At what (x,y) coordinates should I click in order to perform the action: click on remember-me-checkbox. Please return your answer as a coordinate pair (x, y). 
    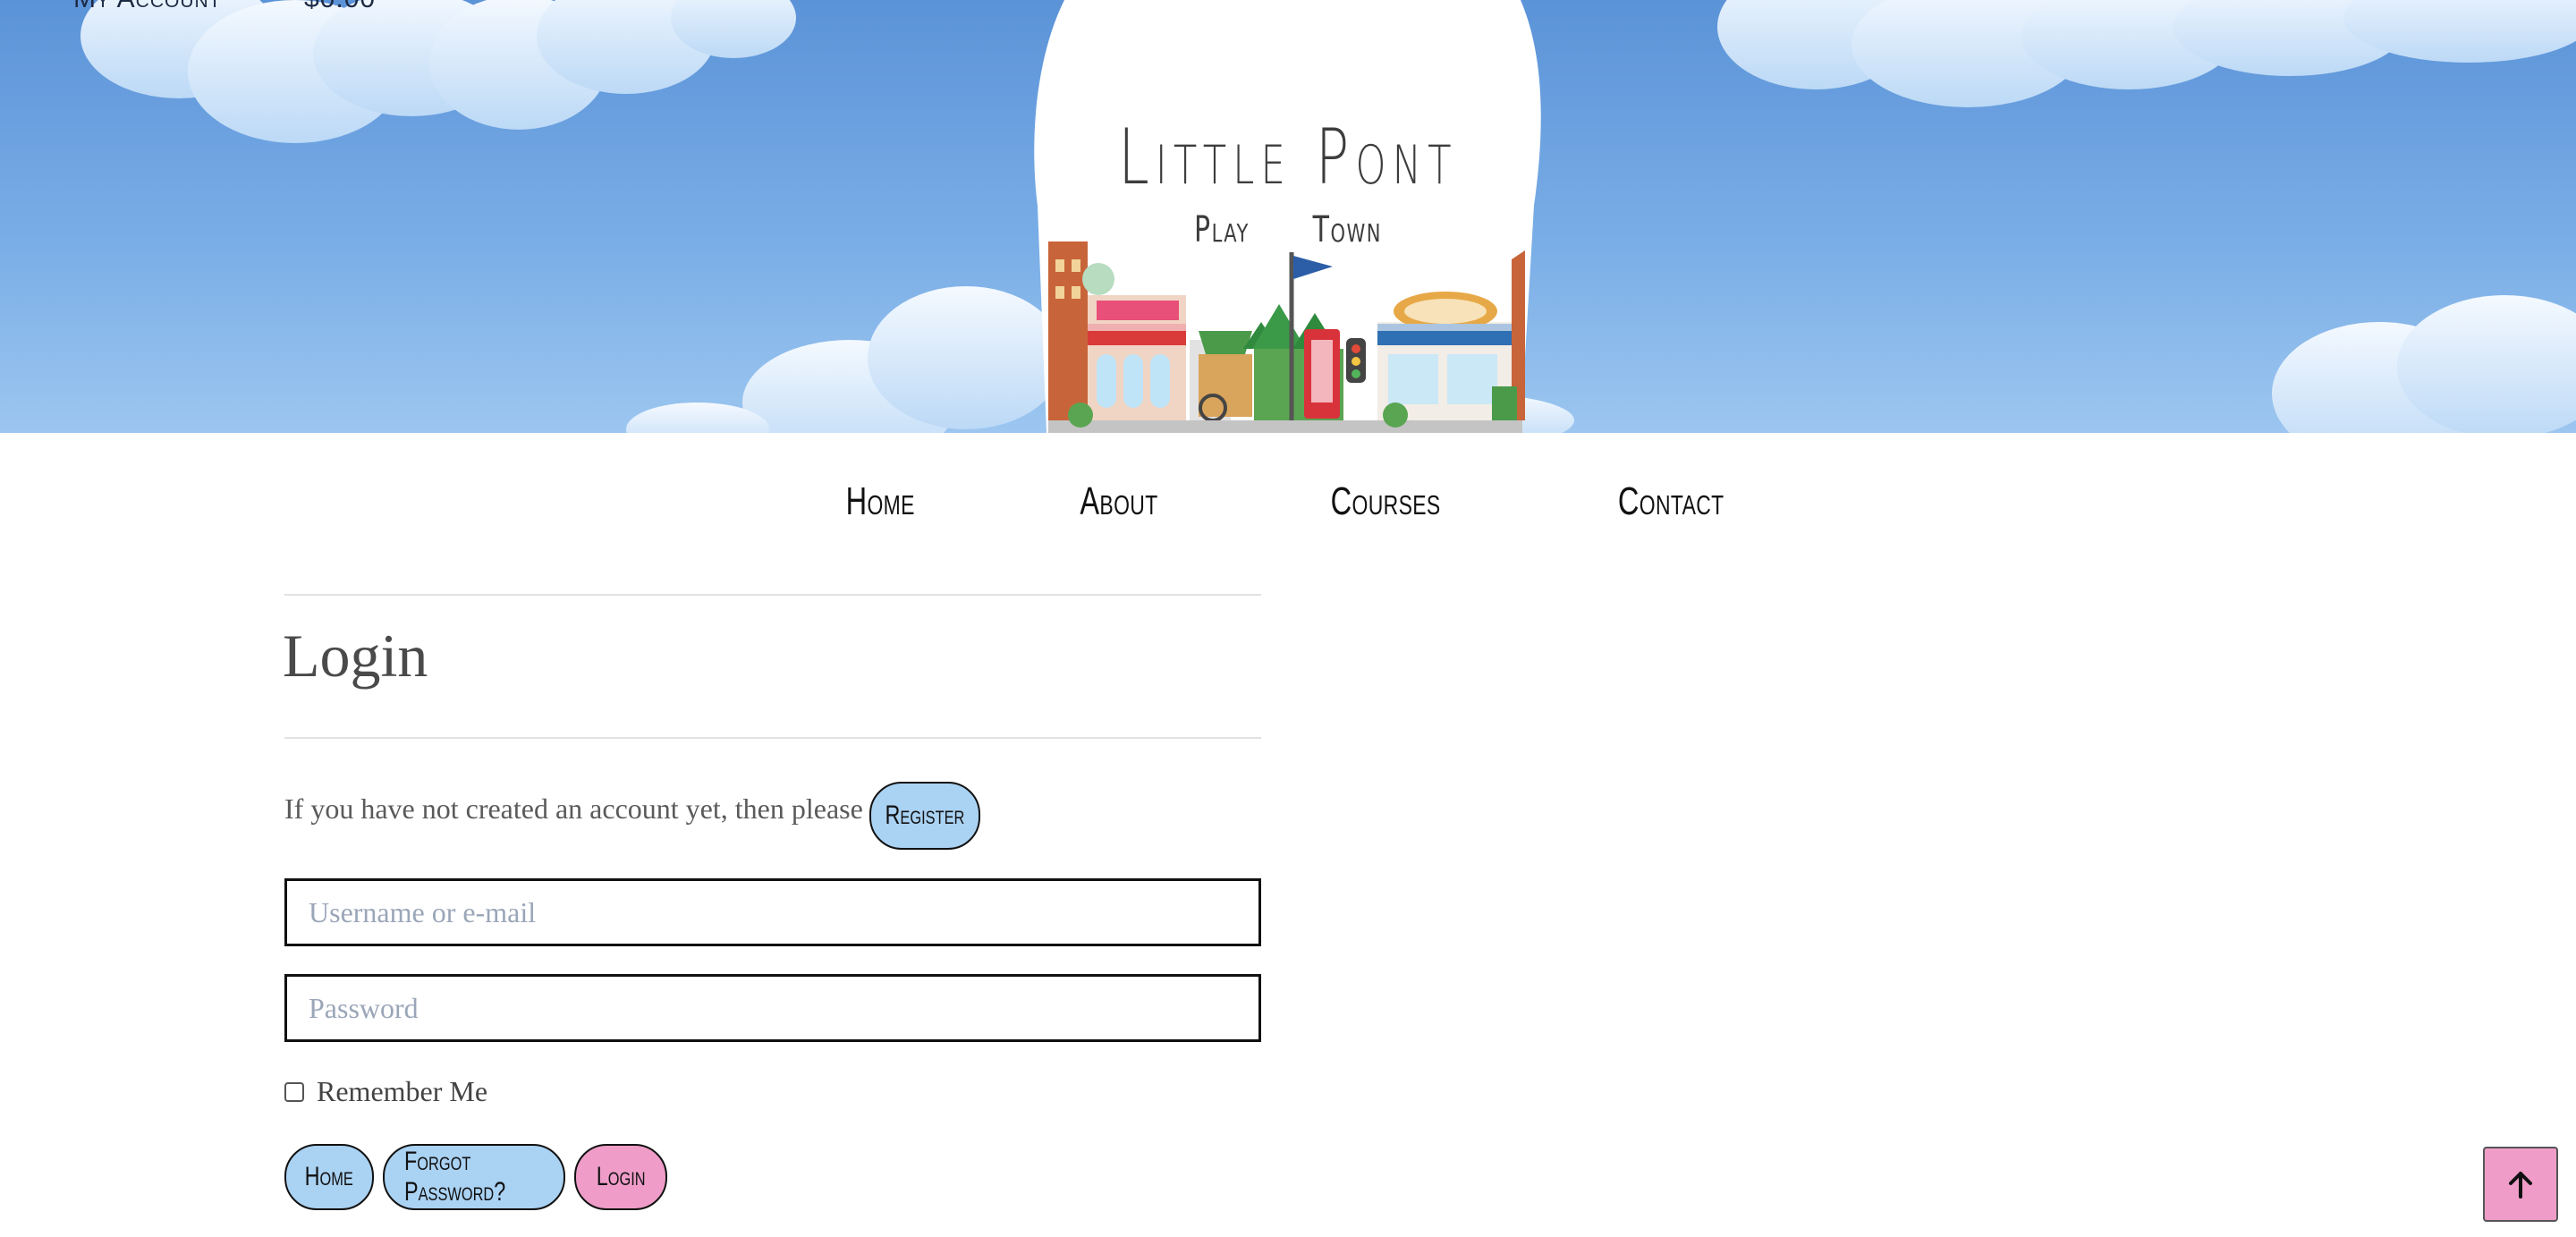
    Looking at the image, I should click on (294, 1091).